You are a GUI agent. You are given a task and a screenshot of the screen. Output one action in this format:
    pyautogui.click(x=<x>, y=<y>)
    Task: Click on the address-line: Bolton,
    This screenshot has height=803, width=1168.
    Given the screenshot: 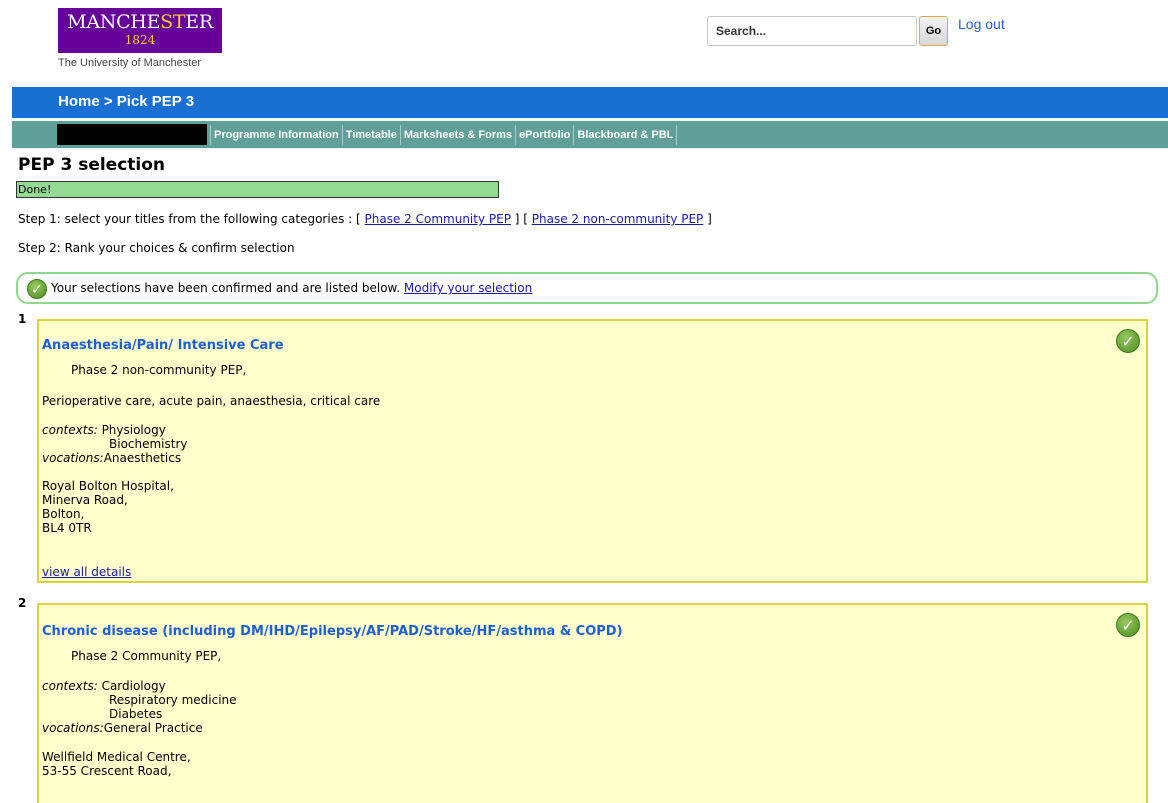 What is the action you would take?
    pyautogui.click(x=63, y=514)
    